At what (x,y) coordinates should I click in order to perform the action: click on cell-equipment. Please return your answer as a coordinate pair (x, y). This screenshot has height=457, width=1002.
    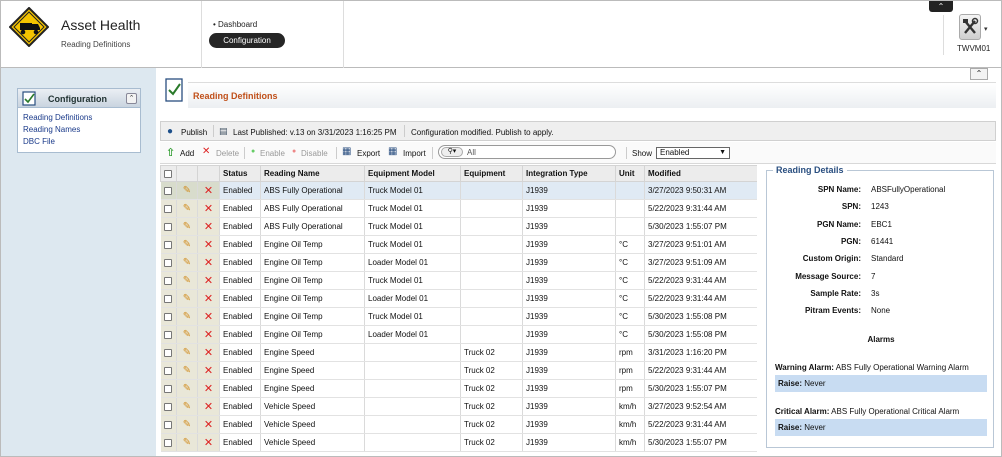
    Looking at the image, I should click on (491, 244).